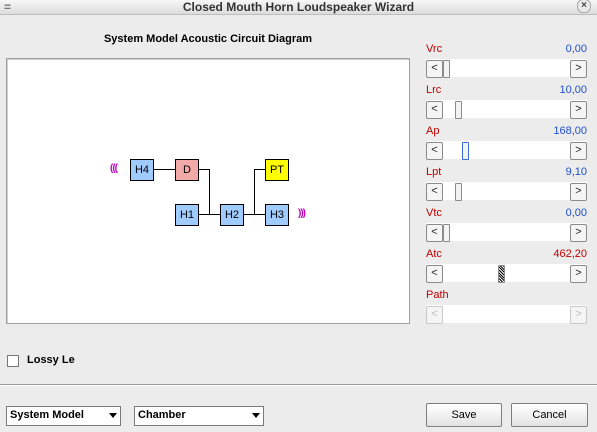  What do you see at coordinates (437, 295) in the screenshot?
I see `param-label: Path` at bounding box center [437, 295].